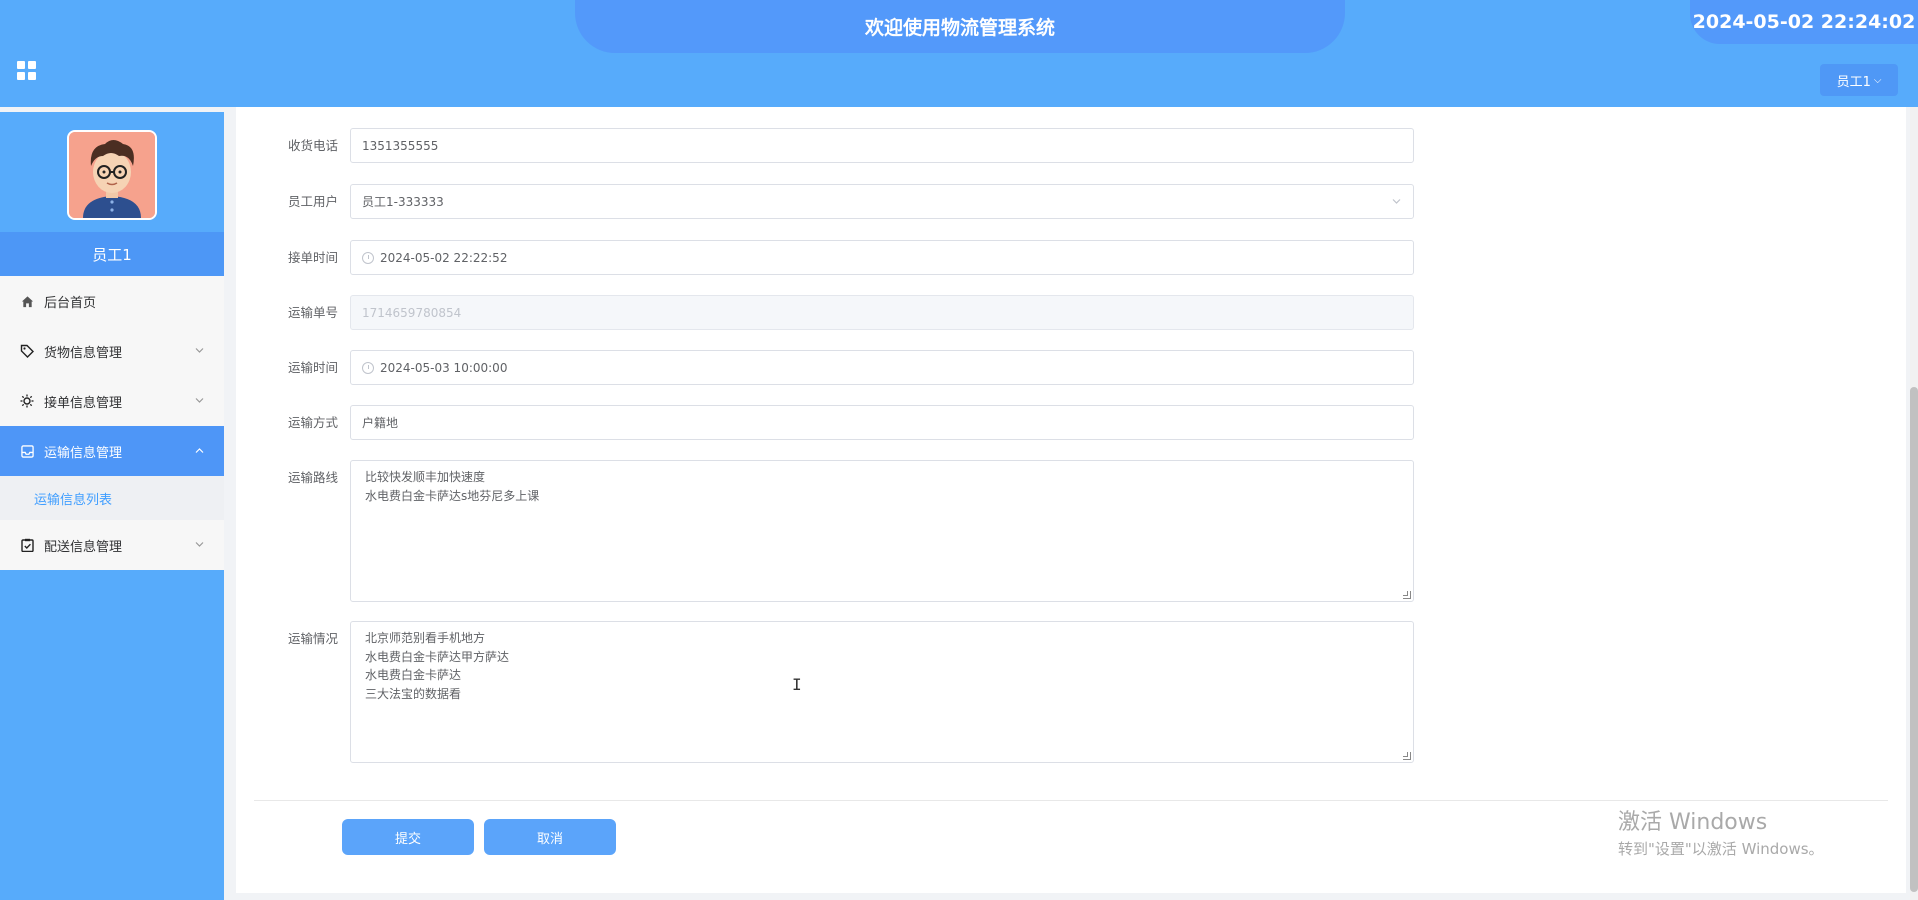  I want to click on submit-button: 提交, so click(408, 837).